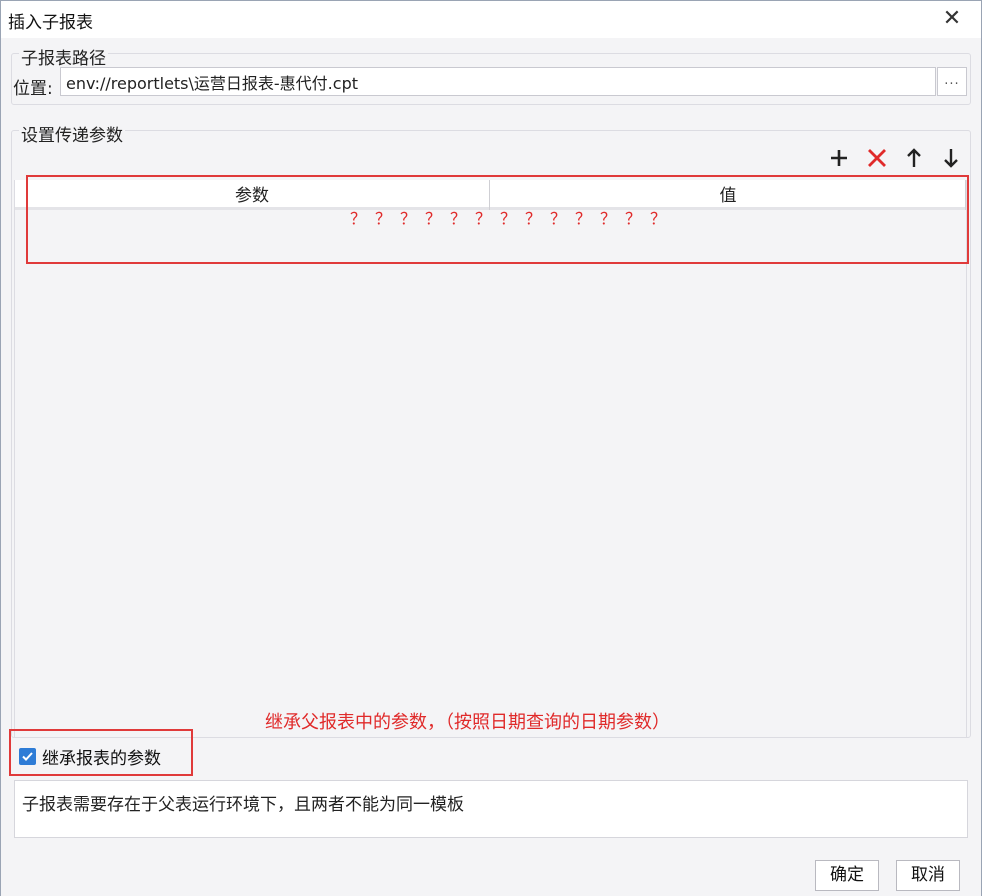 The height and width of the screenshot is (896, 982). What do you see at coordinates (33, 89) in the screenshot?
I see `path-label: 位置:` at bounding box center [33, 89].